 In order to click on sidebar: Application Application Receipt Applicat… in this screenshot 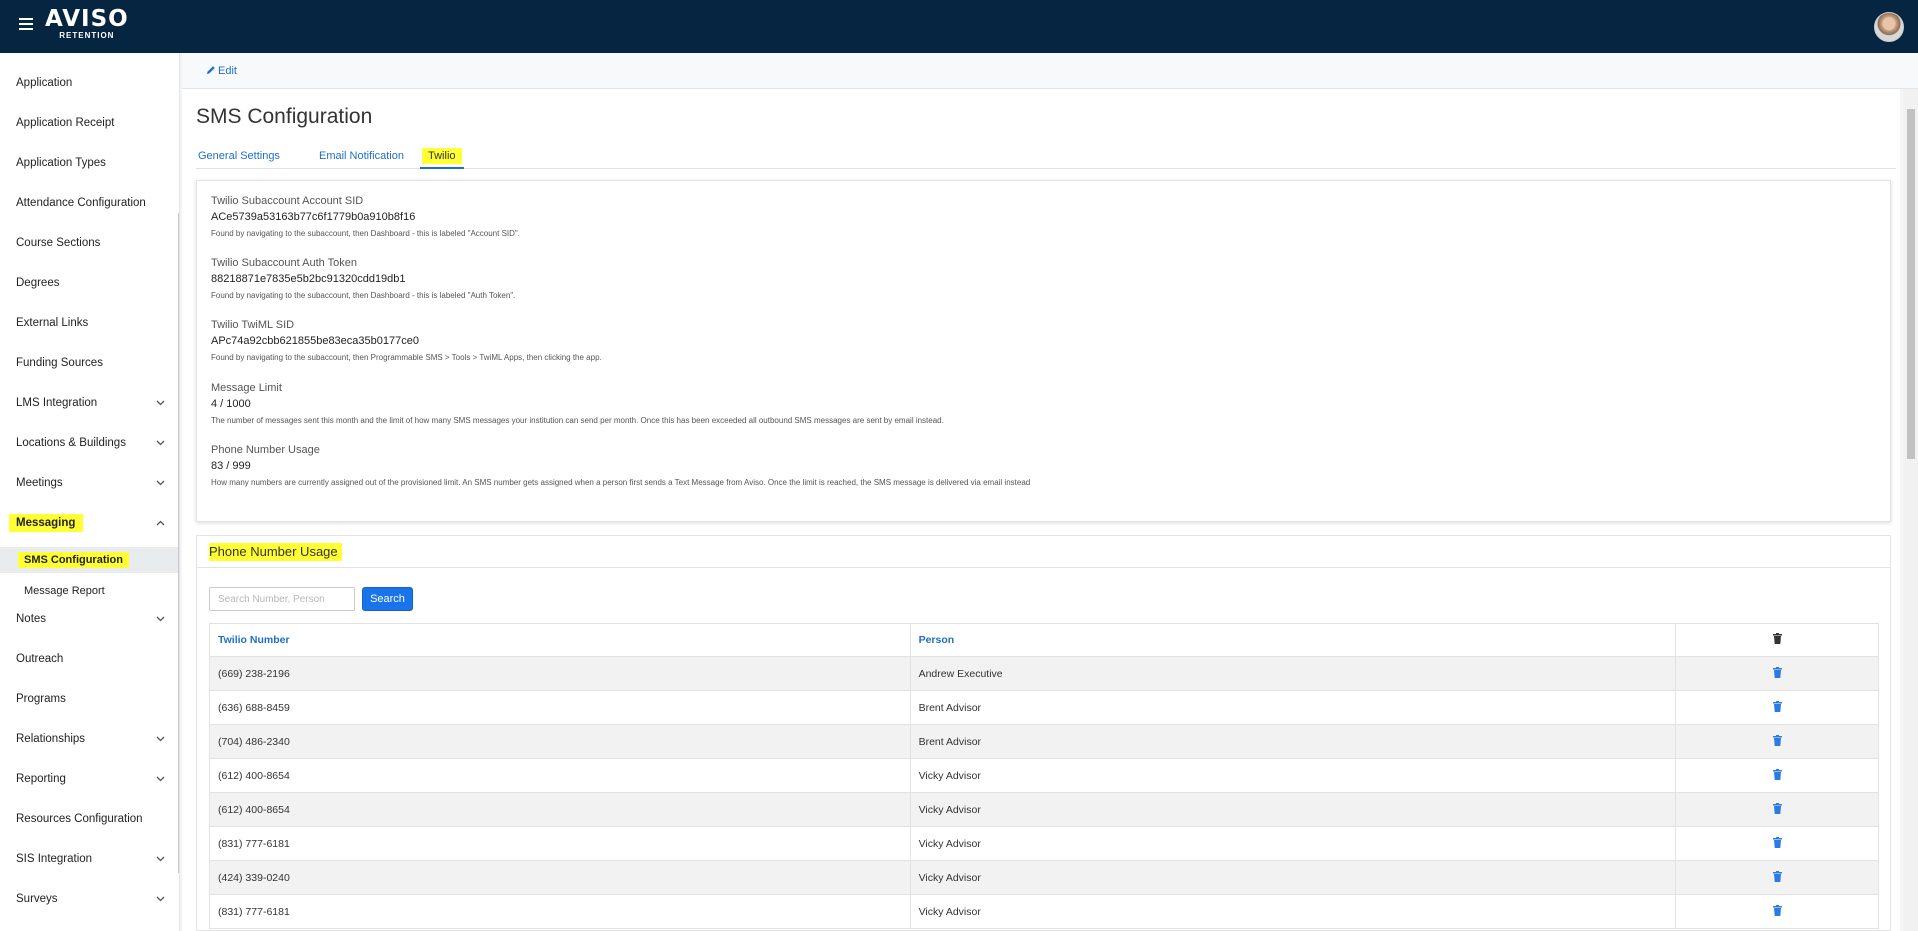, I will do `click(90, 492)`.